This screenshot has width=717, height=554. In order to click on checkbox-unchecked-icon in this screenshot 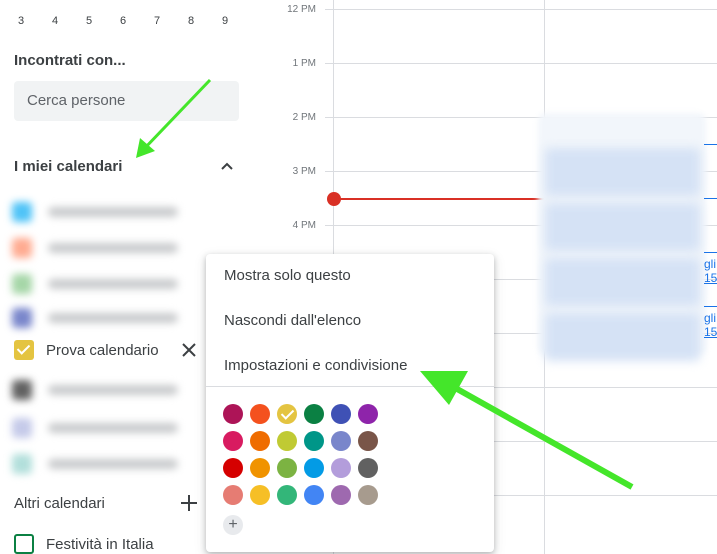, I will do `click(24, 544)`.